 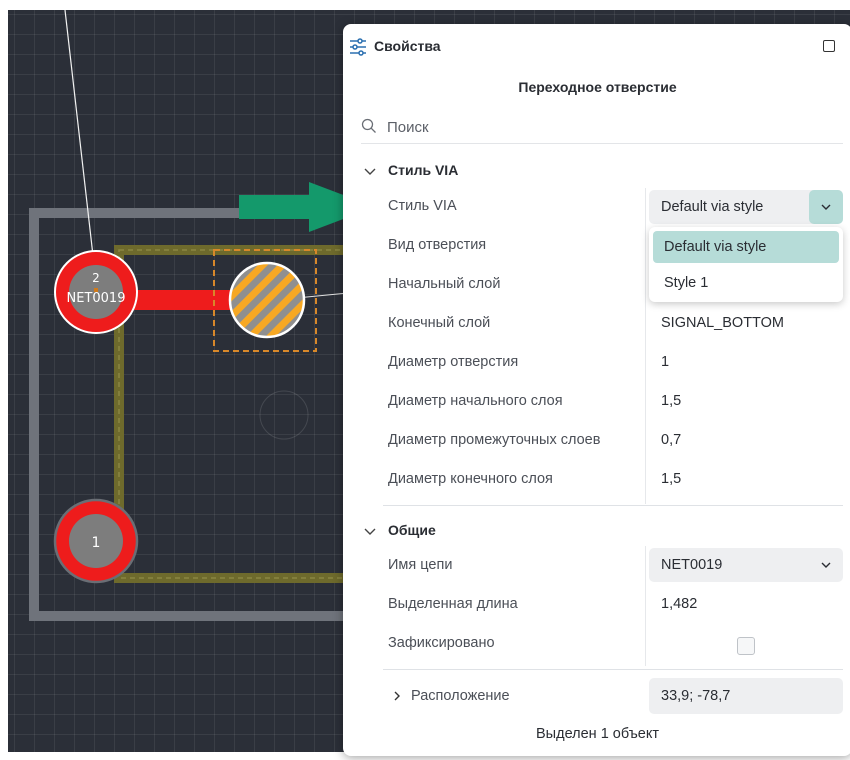 What do you see at coordinates (722, 323) in the screenshot?
I see `property-value: SIGNAL_BOTTOM` at bounding box center [722, 323].